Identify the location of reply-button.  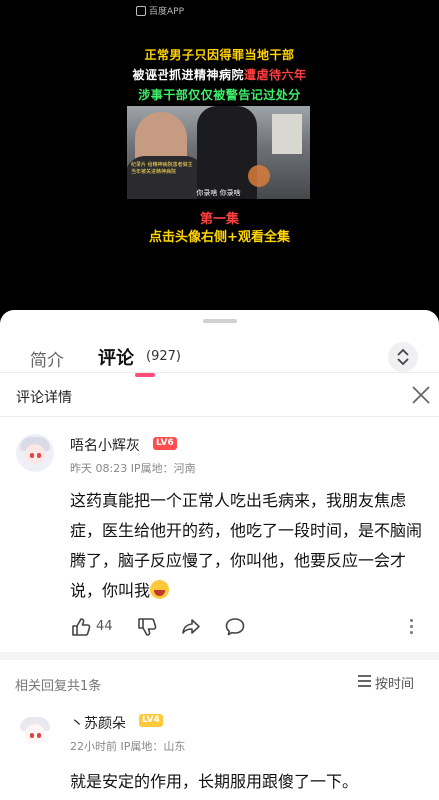
(235, 627).